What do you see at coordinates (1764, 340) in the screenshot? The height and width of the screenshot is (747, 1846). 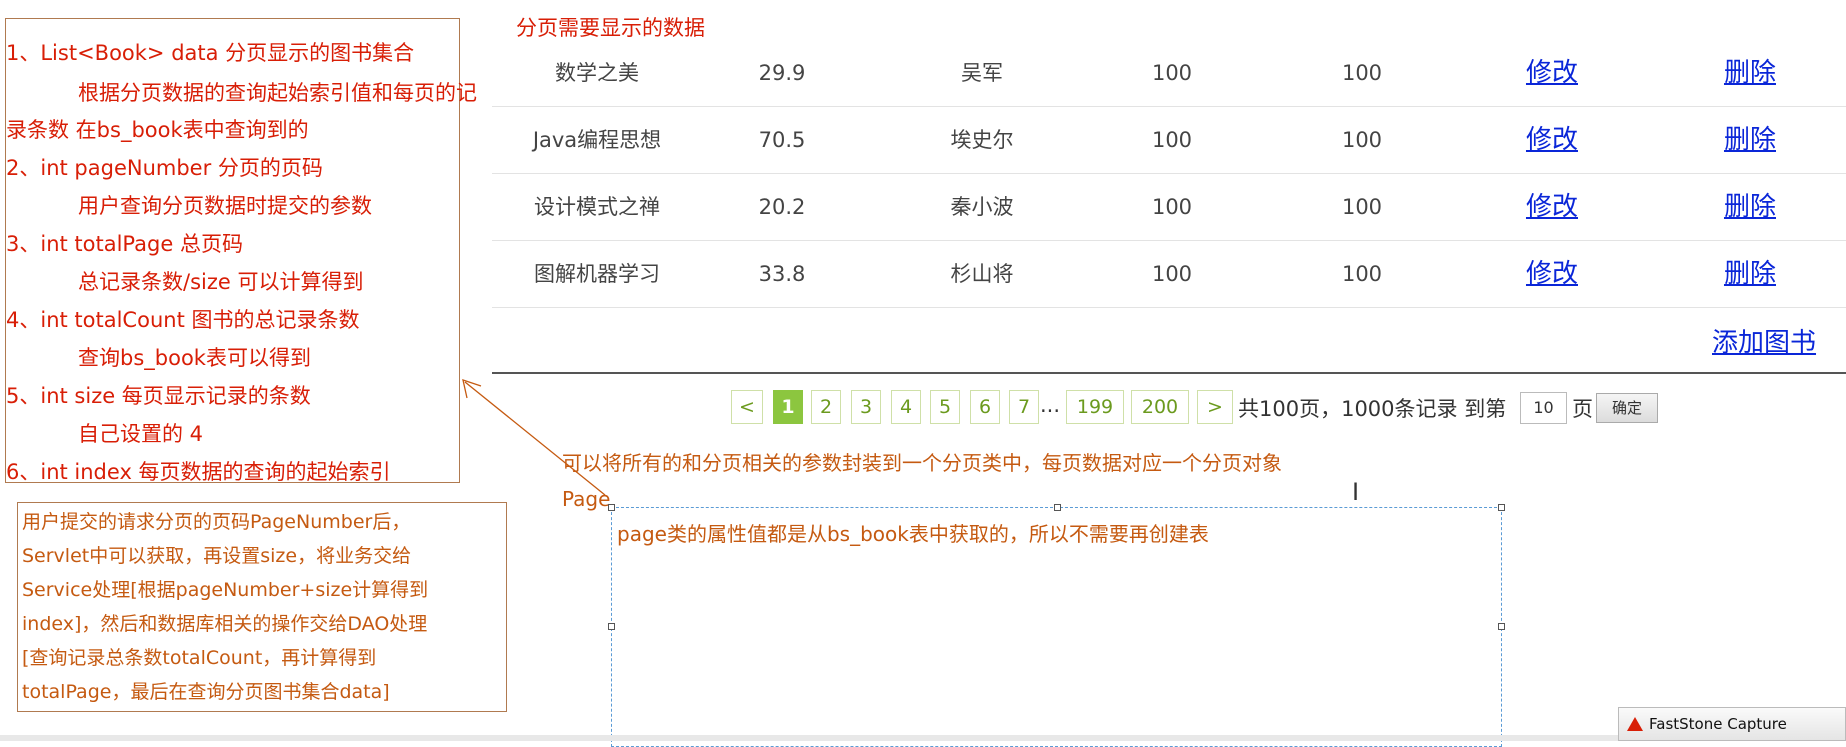 I see `add-book-link: 添加图书` at bounding box center [1764, 340].